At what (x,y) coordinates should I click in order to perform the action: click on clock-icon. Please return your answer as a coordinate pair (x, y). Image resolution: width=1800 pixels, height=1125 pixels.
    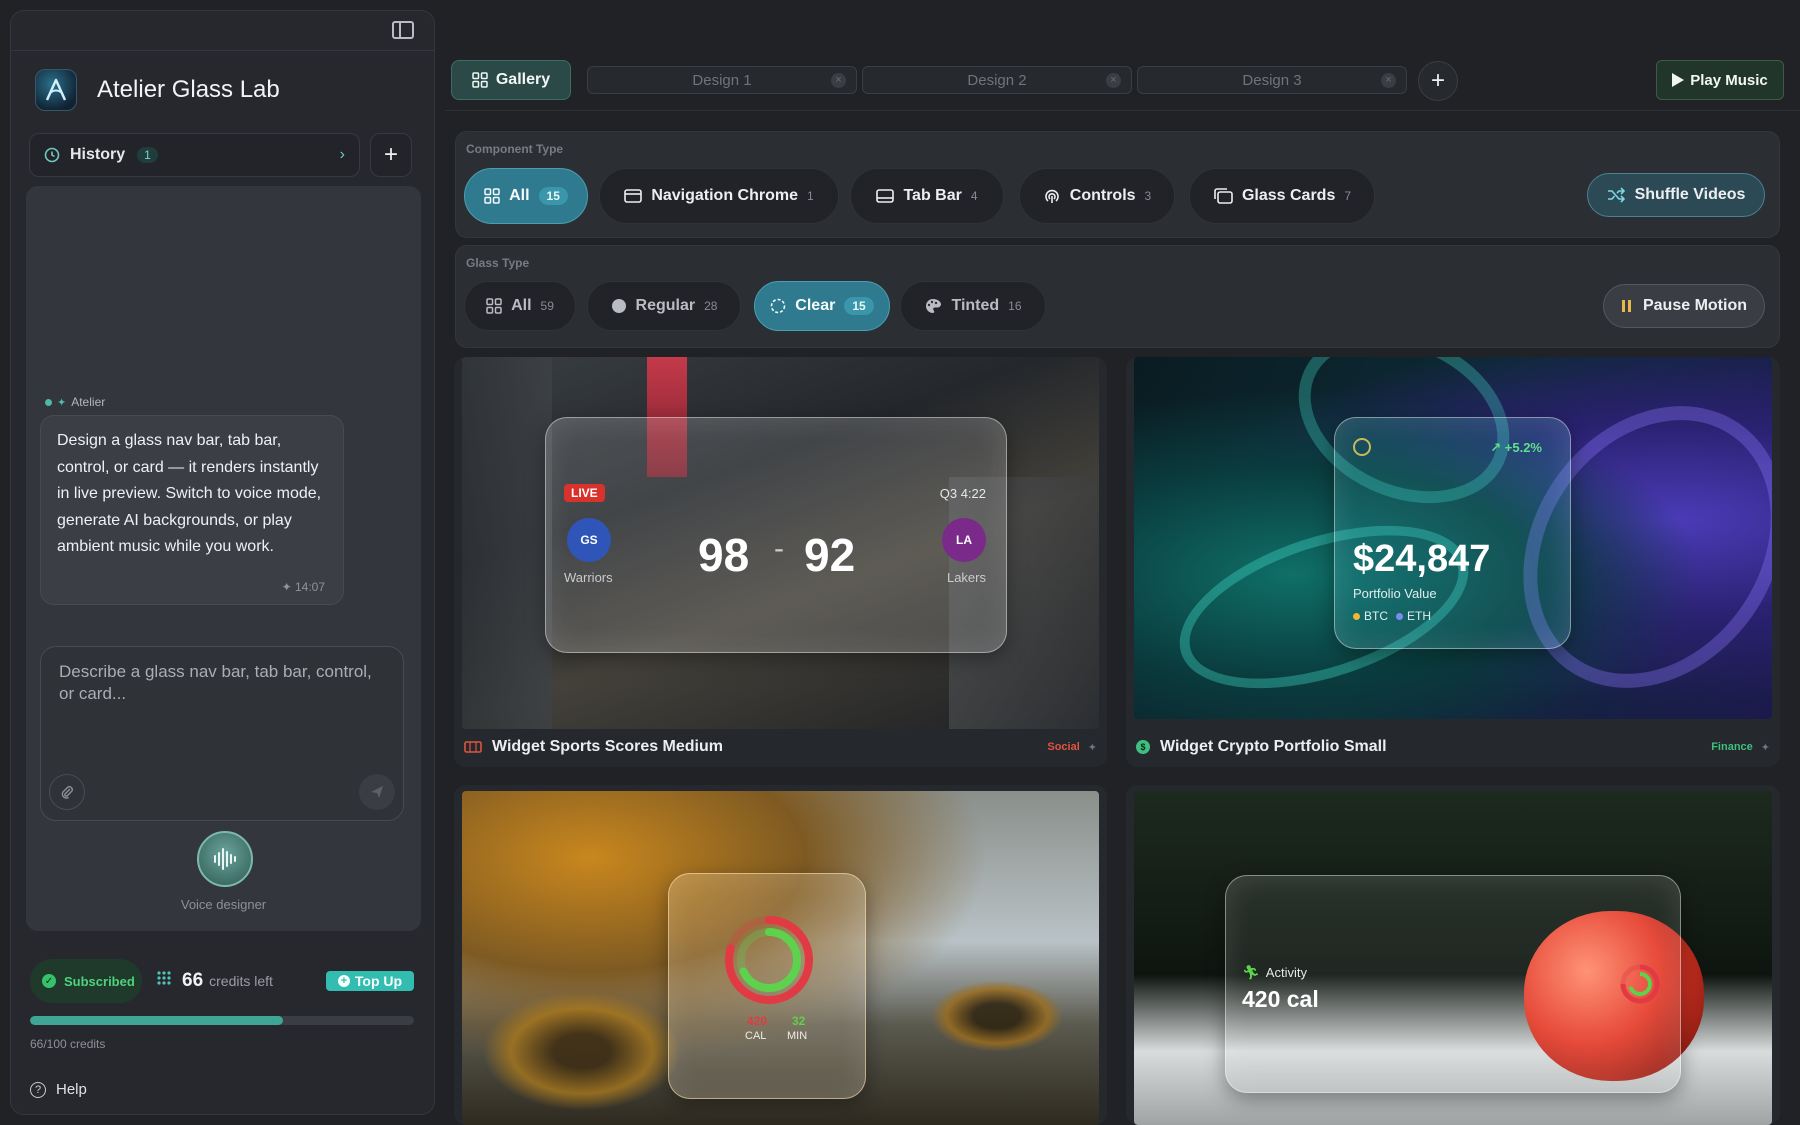
    Looking at the image, I should click on (52, 155).